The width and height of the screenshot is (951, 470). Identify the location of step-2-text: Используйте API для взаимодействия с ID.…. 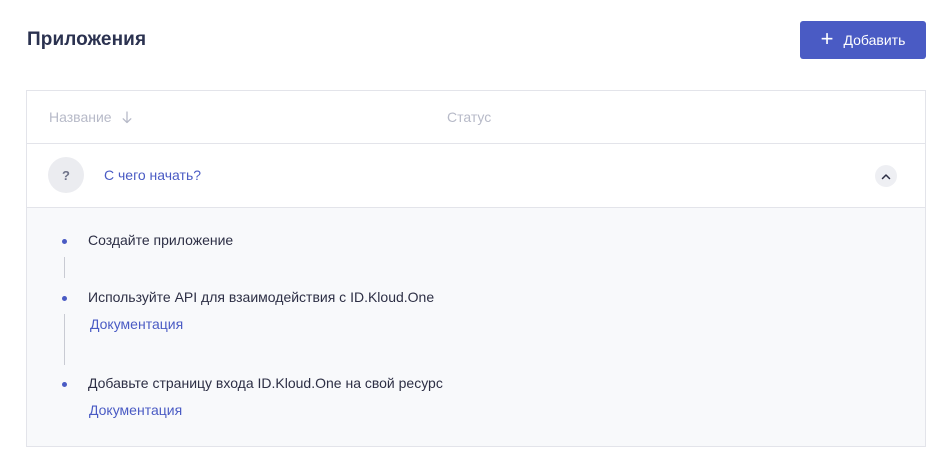
(261, 297).